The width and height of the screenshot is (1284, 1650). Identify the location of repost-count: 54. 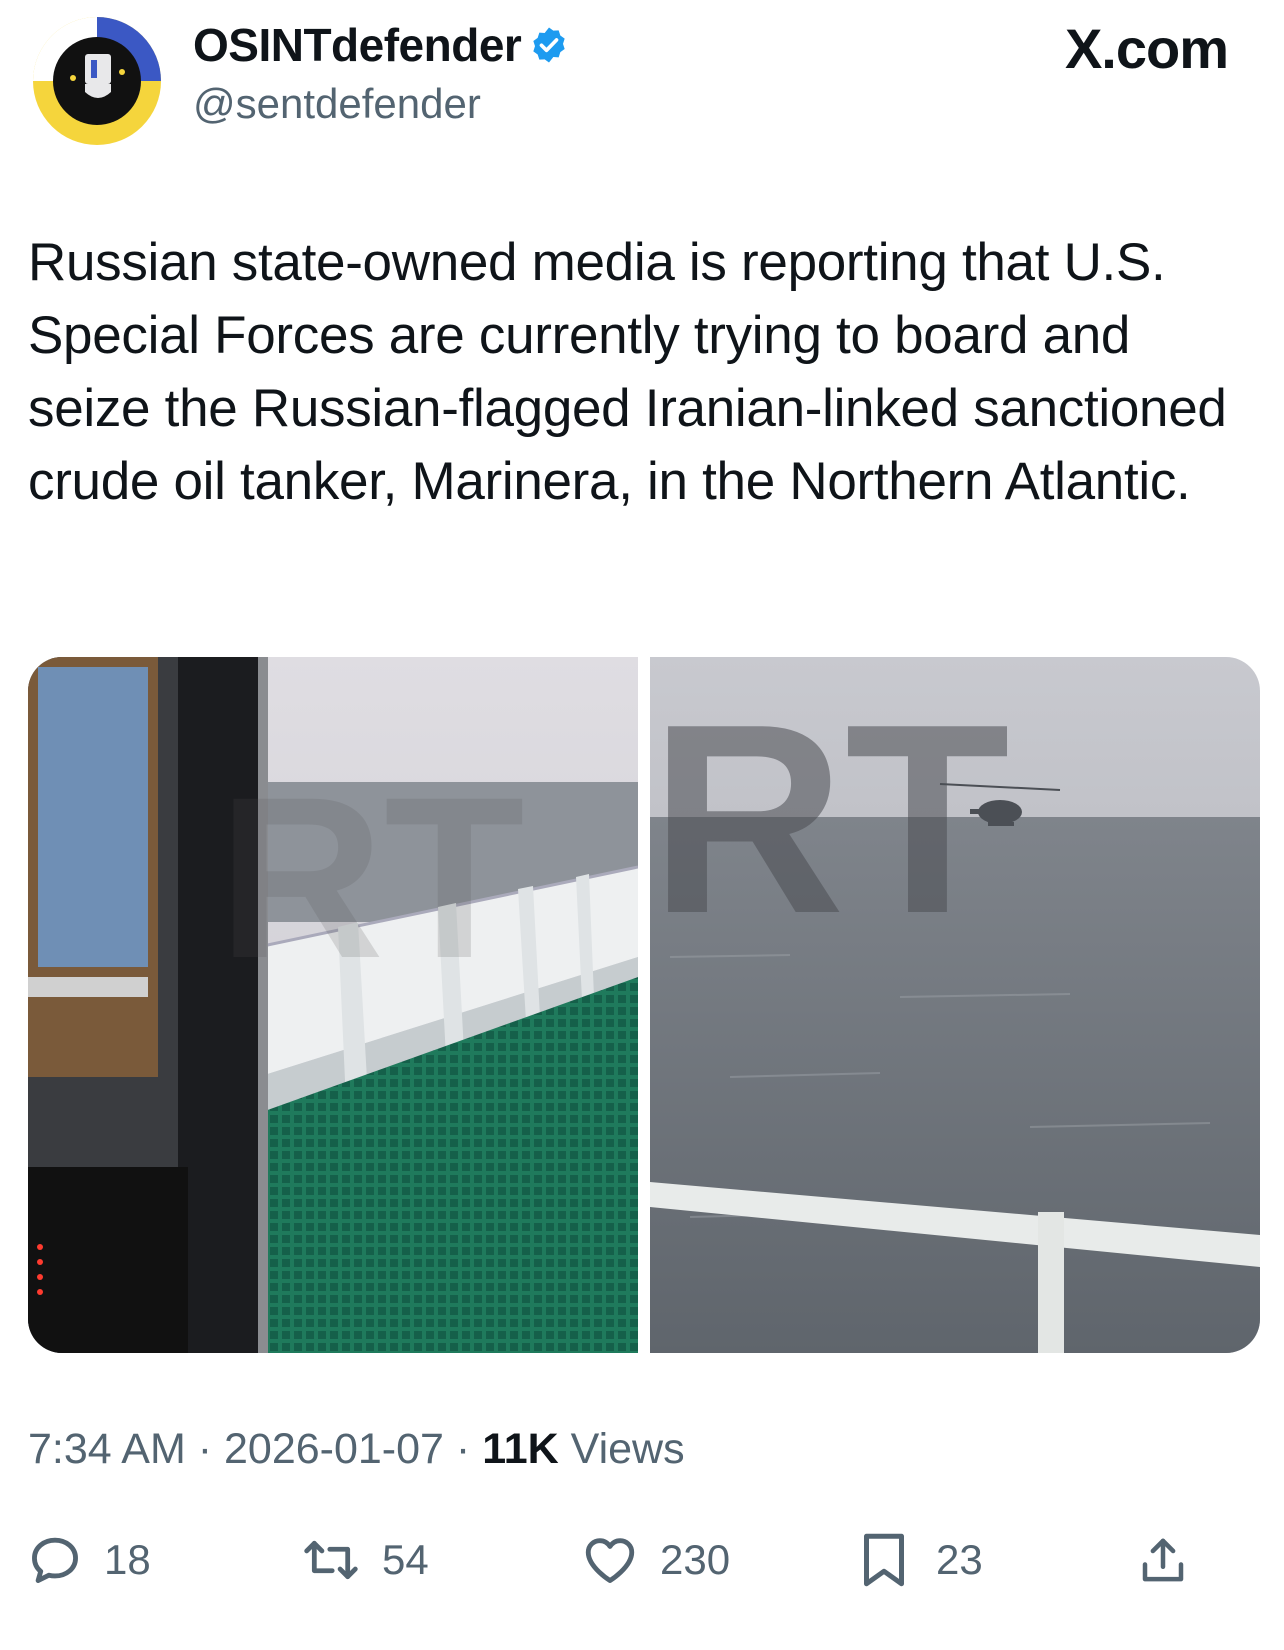
(405, 1559).